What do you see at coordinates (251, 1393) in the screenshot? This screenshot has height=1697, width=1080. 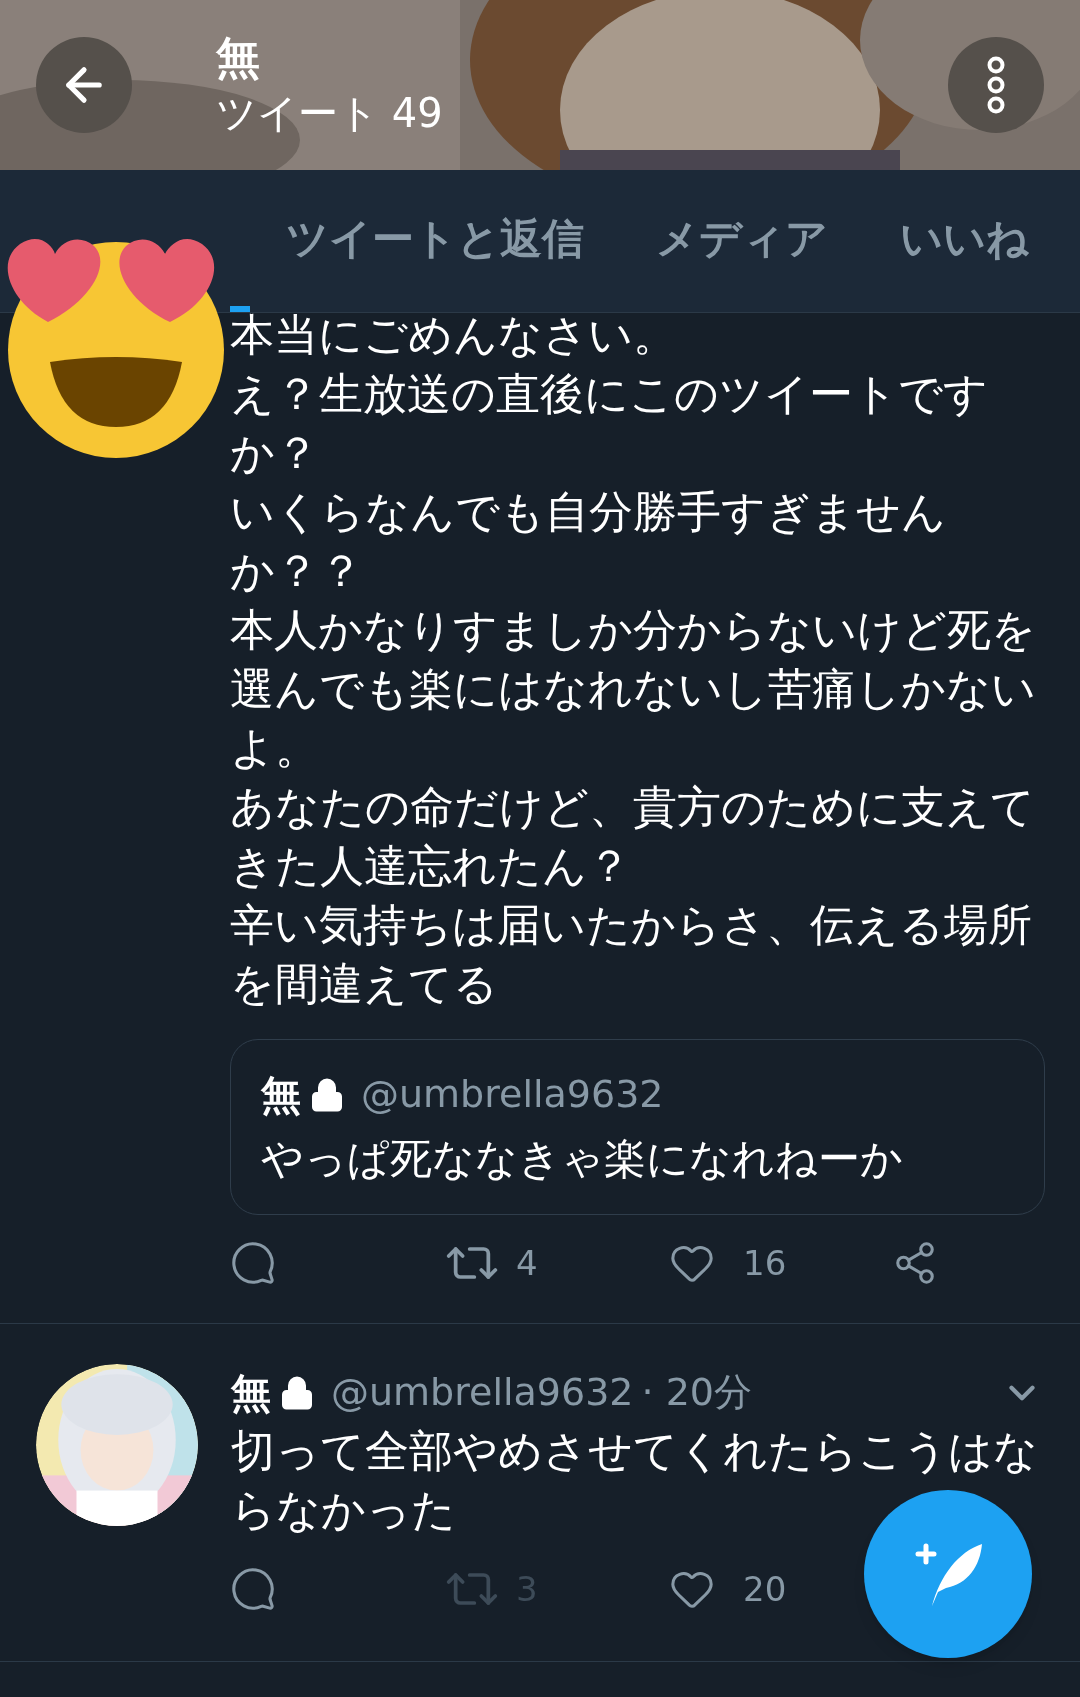 I see `author-name: 無` at bounding box center [251, 1393].